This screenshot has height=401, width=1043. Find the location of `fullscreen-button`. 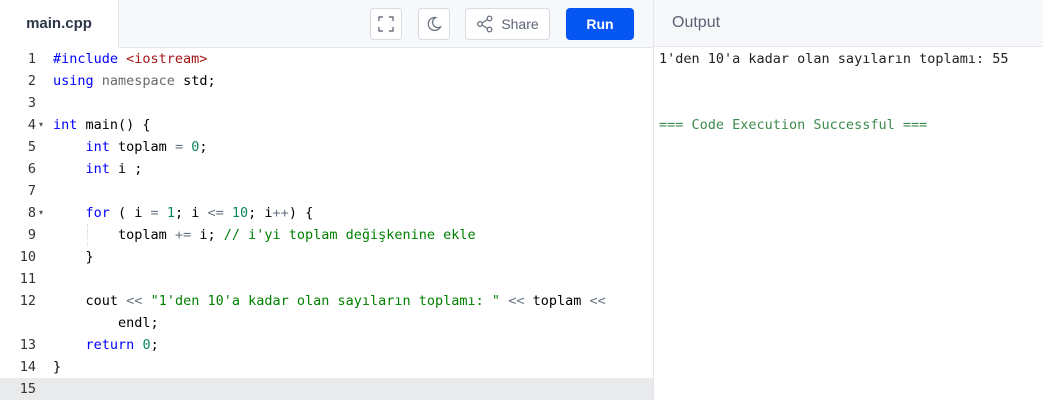

fullscreen-button is located at coordinates (386, 24).